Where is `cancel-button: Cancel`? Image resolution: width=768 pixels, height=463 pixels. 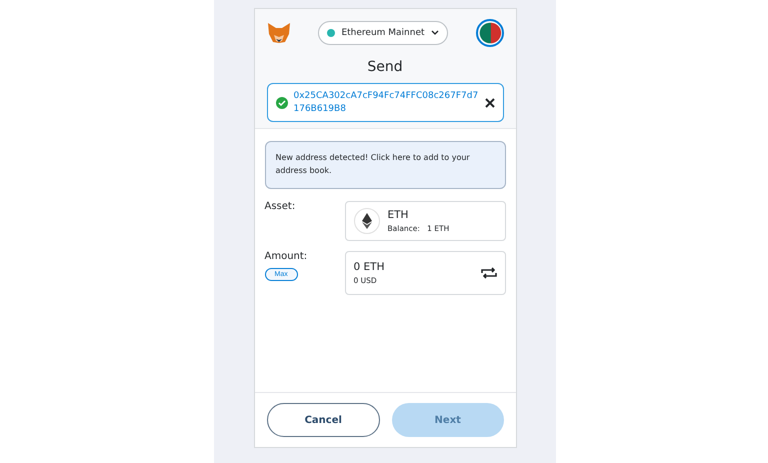 cancel-button: Cancel is located at coordinates (323, 420).